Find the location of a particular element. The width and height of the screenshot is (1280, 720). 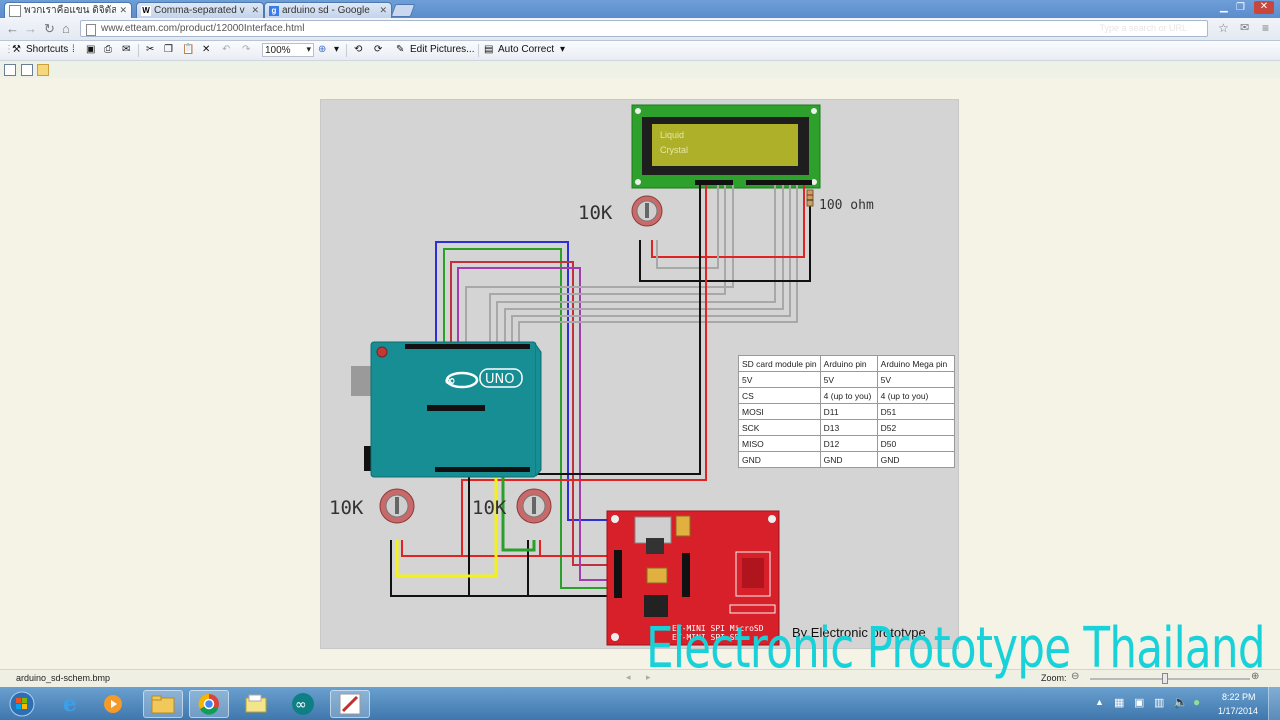

tray-icon: ● is located at coordinates (1196, 702).